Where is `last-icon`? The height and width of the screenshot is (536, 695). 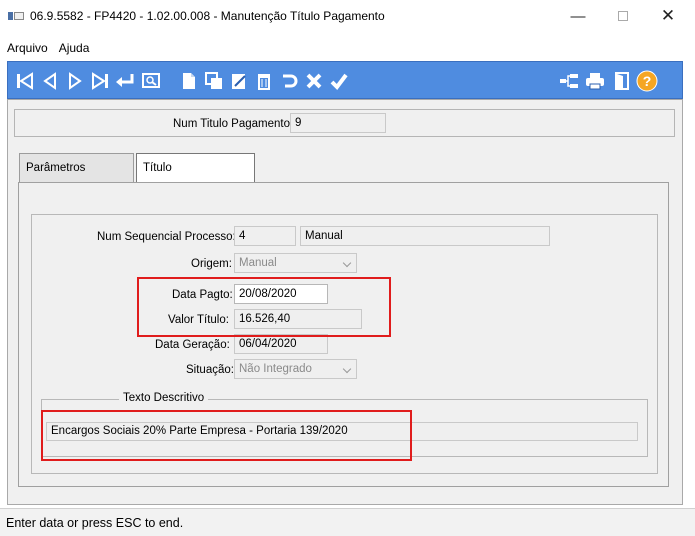
last-icon is located at coordinates (100, 81).